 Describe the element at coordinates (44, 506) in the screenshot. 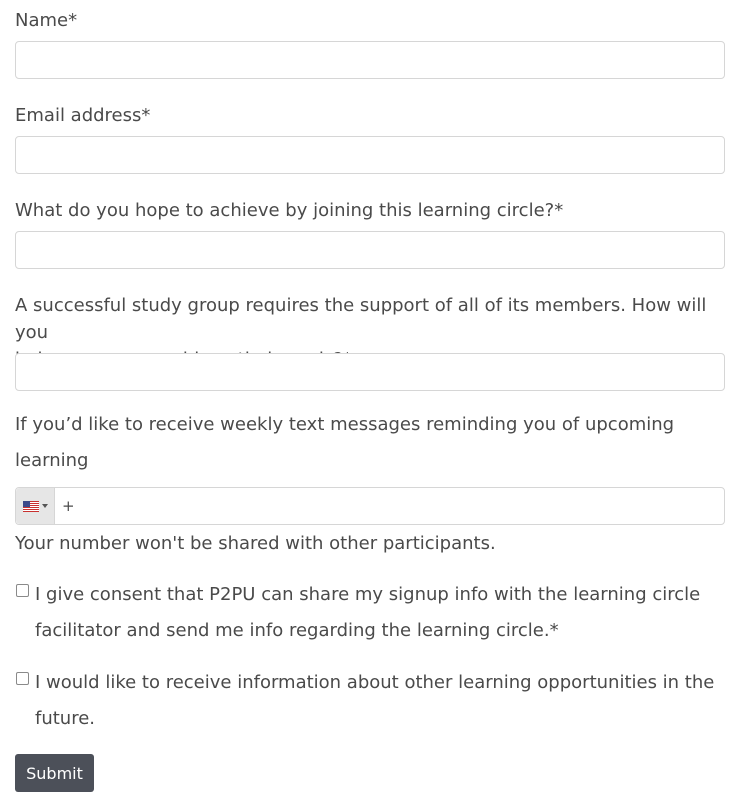

I see `chevron-down-icon` at that location.